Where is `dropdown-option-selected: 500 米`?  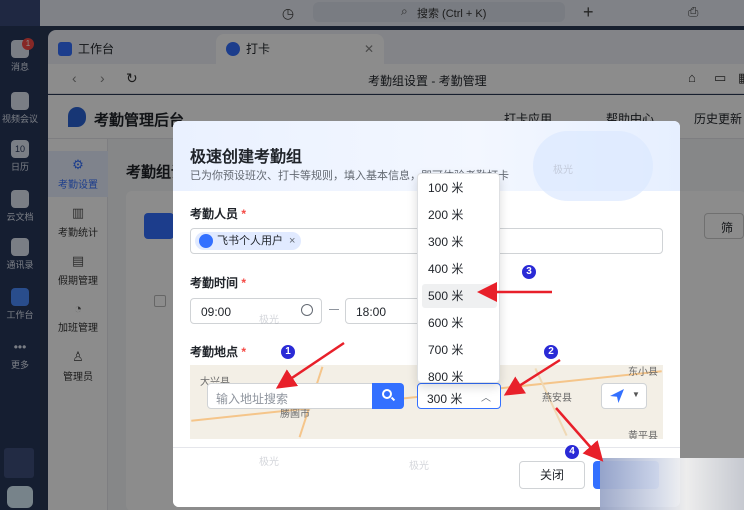
dropdown-option-selected: 500 米 is located at coordinates (459, 296).